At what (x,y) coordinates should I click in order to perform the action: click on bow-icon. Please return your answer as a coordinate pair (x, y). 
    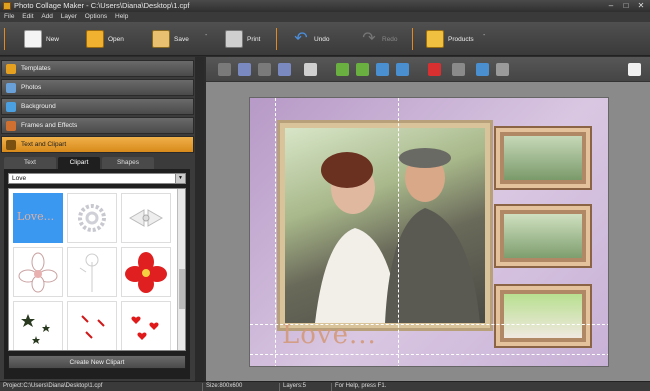
    Looking at the image, I should click on (146, 218).